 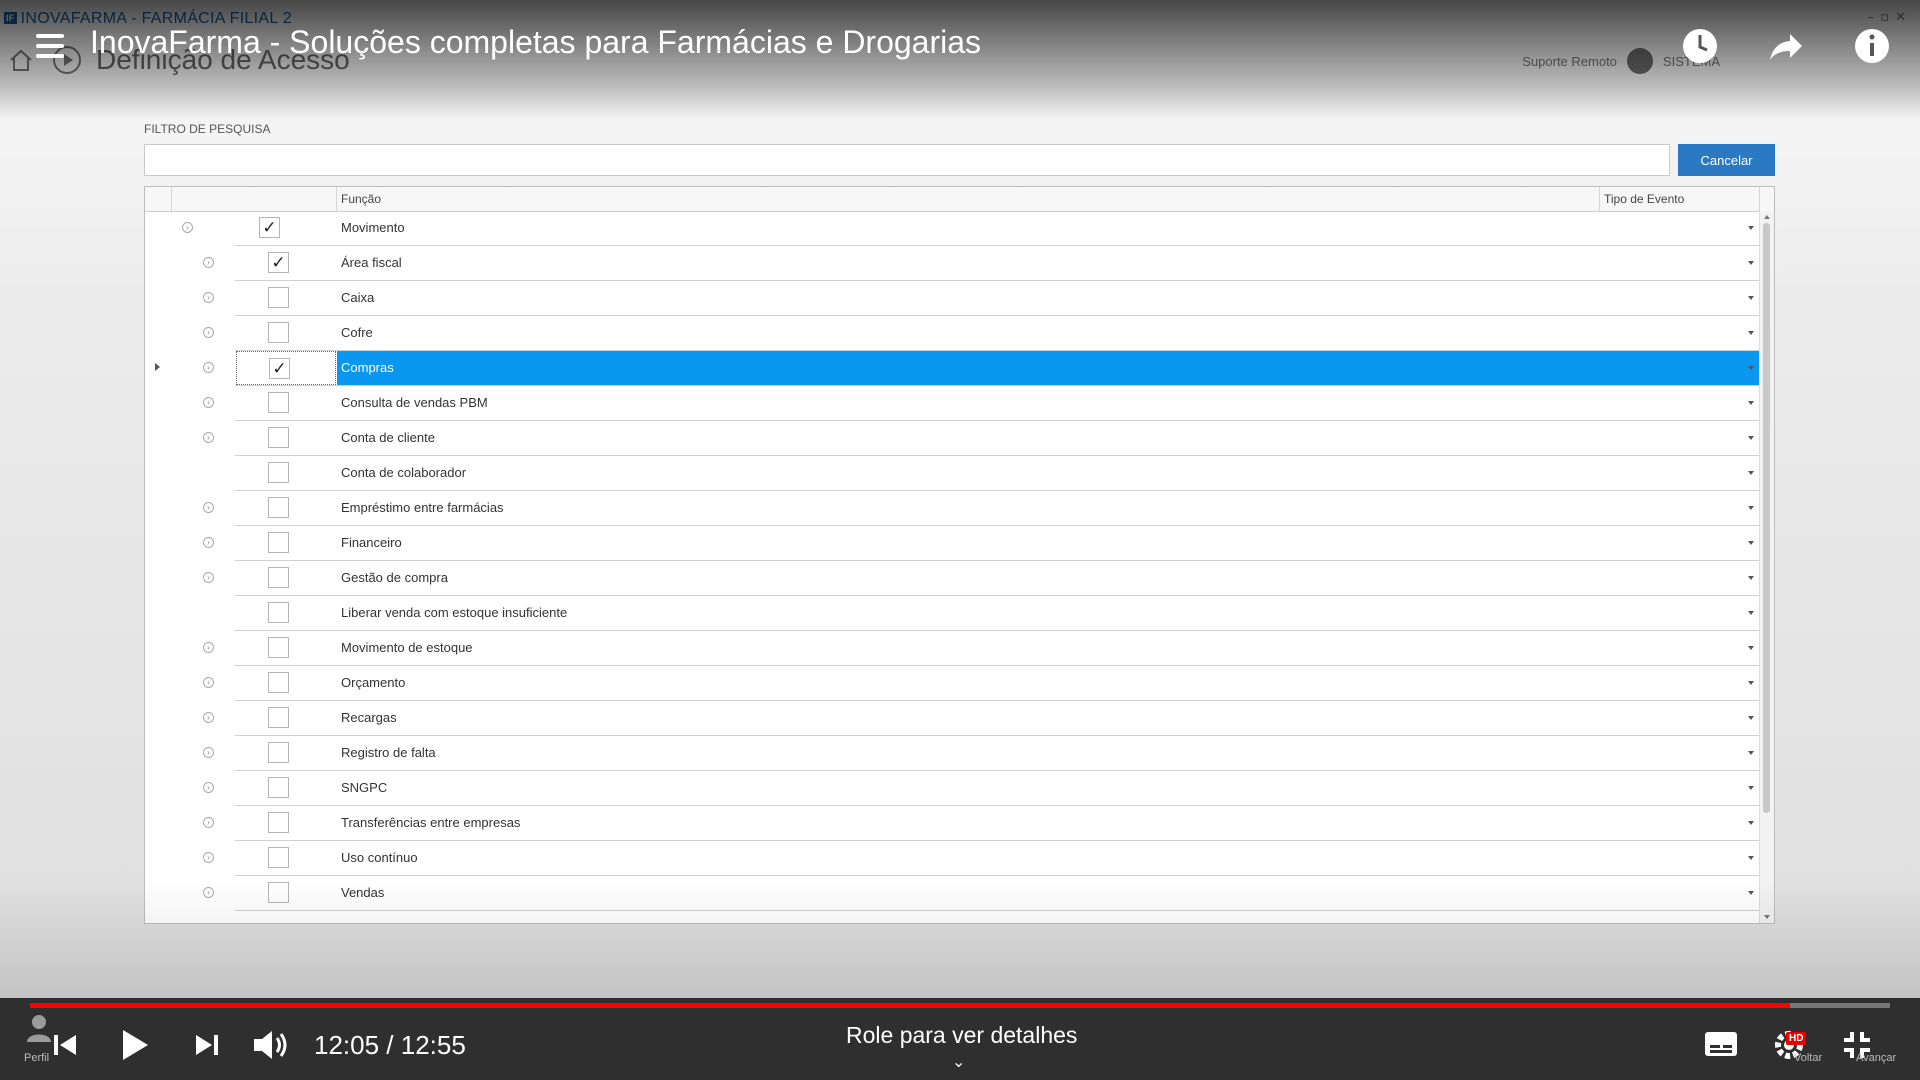 I want to click on share-icon, so click(x=1786, y=46).